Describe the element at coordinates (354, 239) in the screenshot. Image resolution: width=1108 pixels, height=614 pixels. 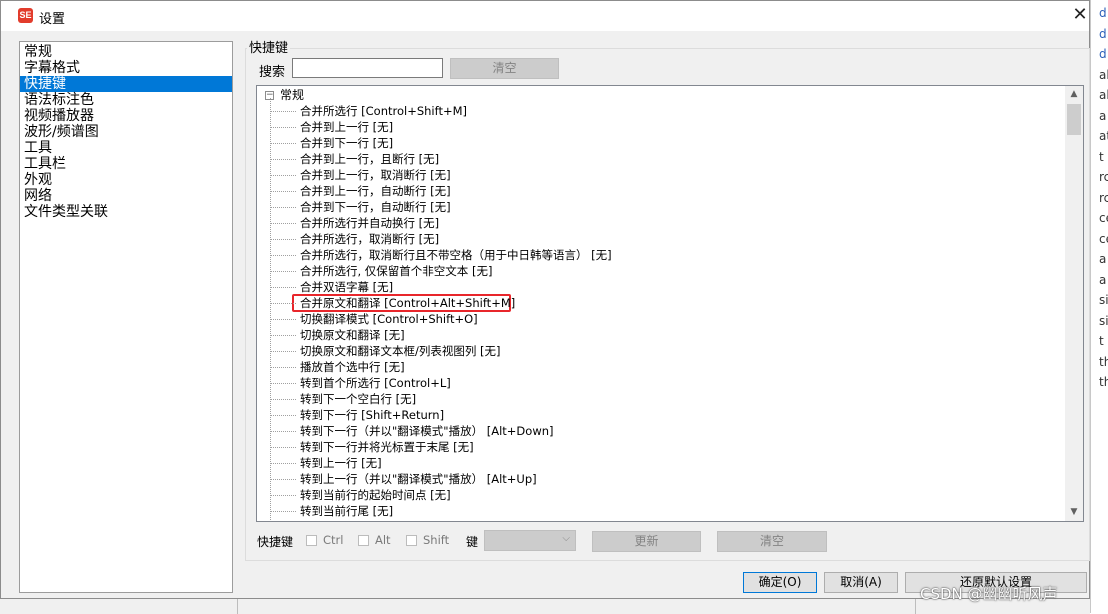
I see `shortcut-item: 合并所选行，取消断行 [无]` at that location.